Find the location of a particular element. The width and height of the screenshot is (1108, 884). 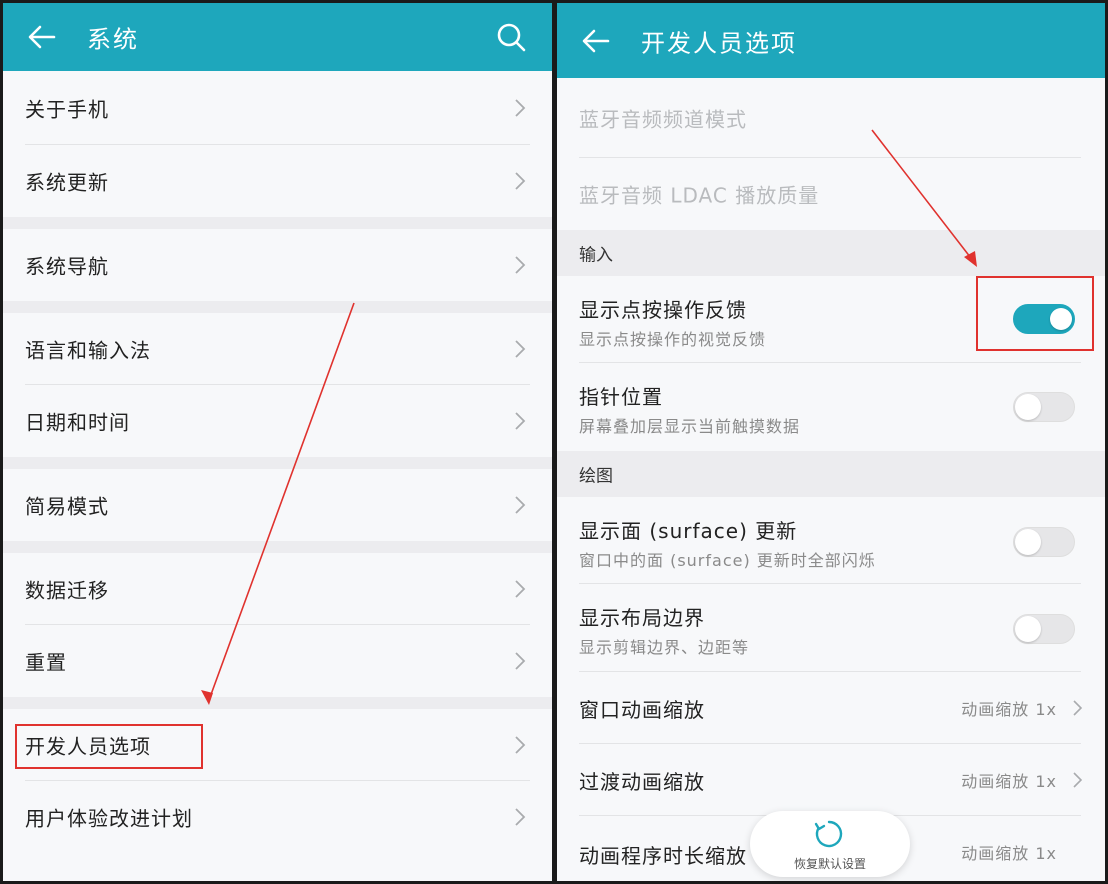

settings-item-simple-mode: 简易模式 is located at coordinates (277, 505).